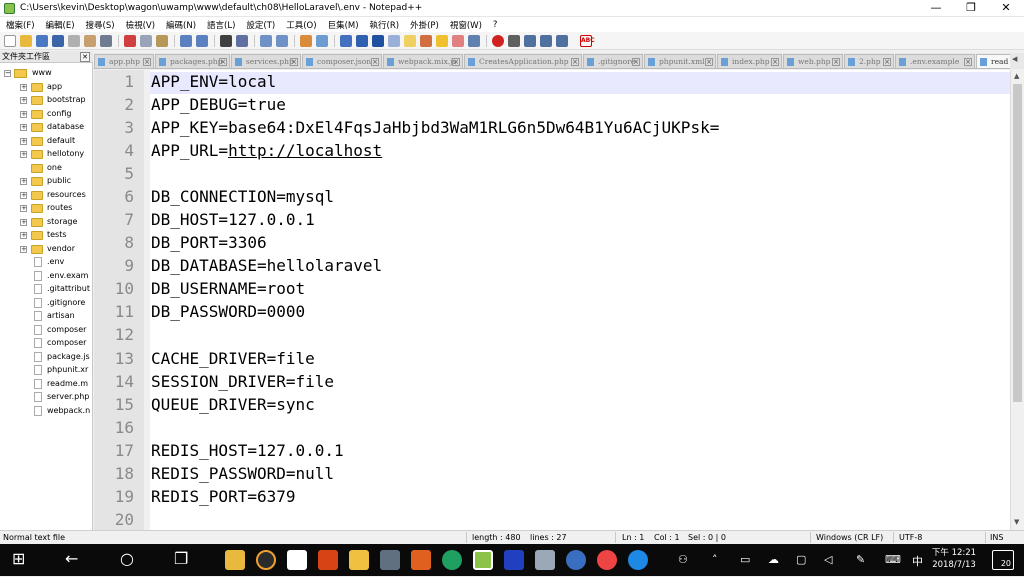  Describe the element at coordinates (390, 560) in the screenshot. I see `virtualbox-icon` at that location.